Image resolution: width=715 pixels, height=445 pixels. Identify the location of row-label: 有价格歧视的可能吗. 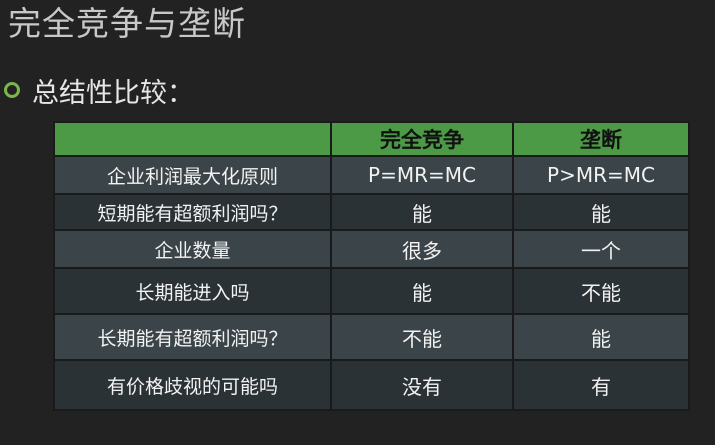
(192, 385).